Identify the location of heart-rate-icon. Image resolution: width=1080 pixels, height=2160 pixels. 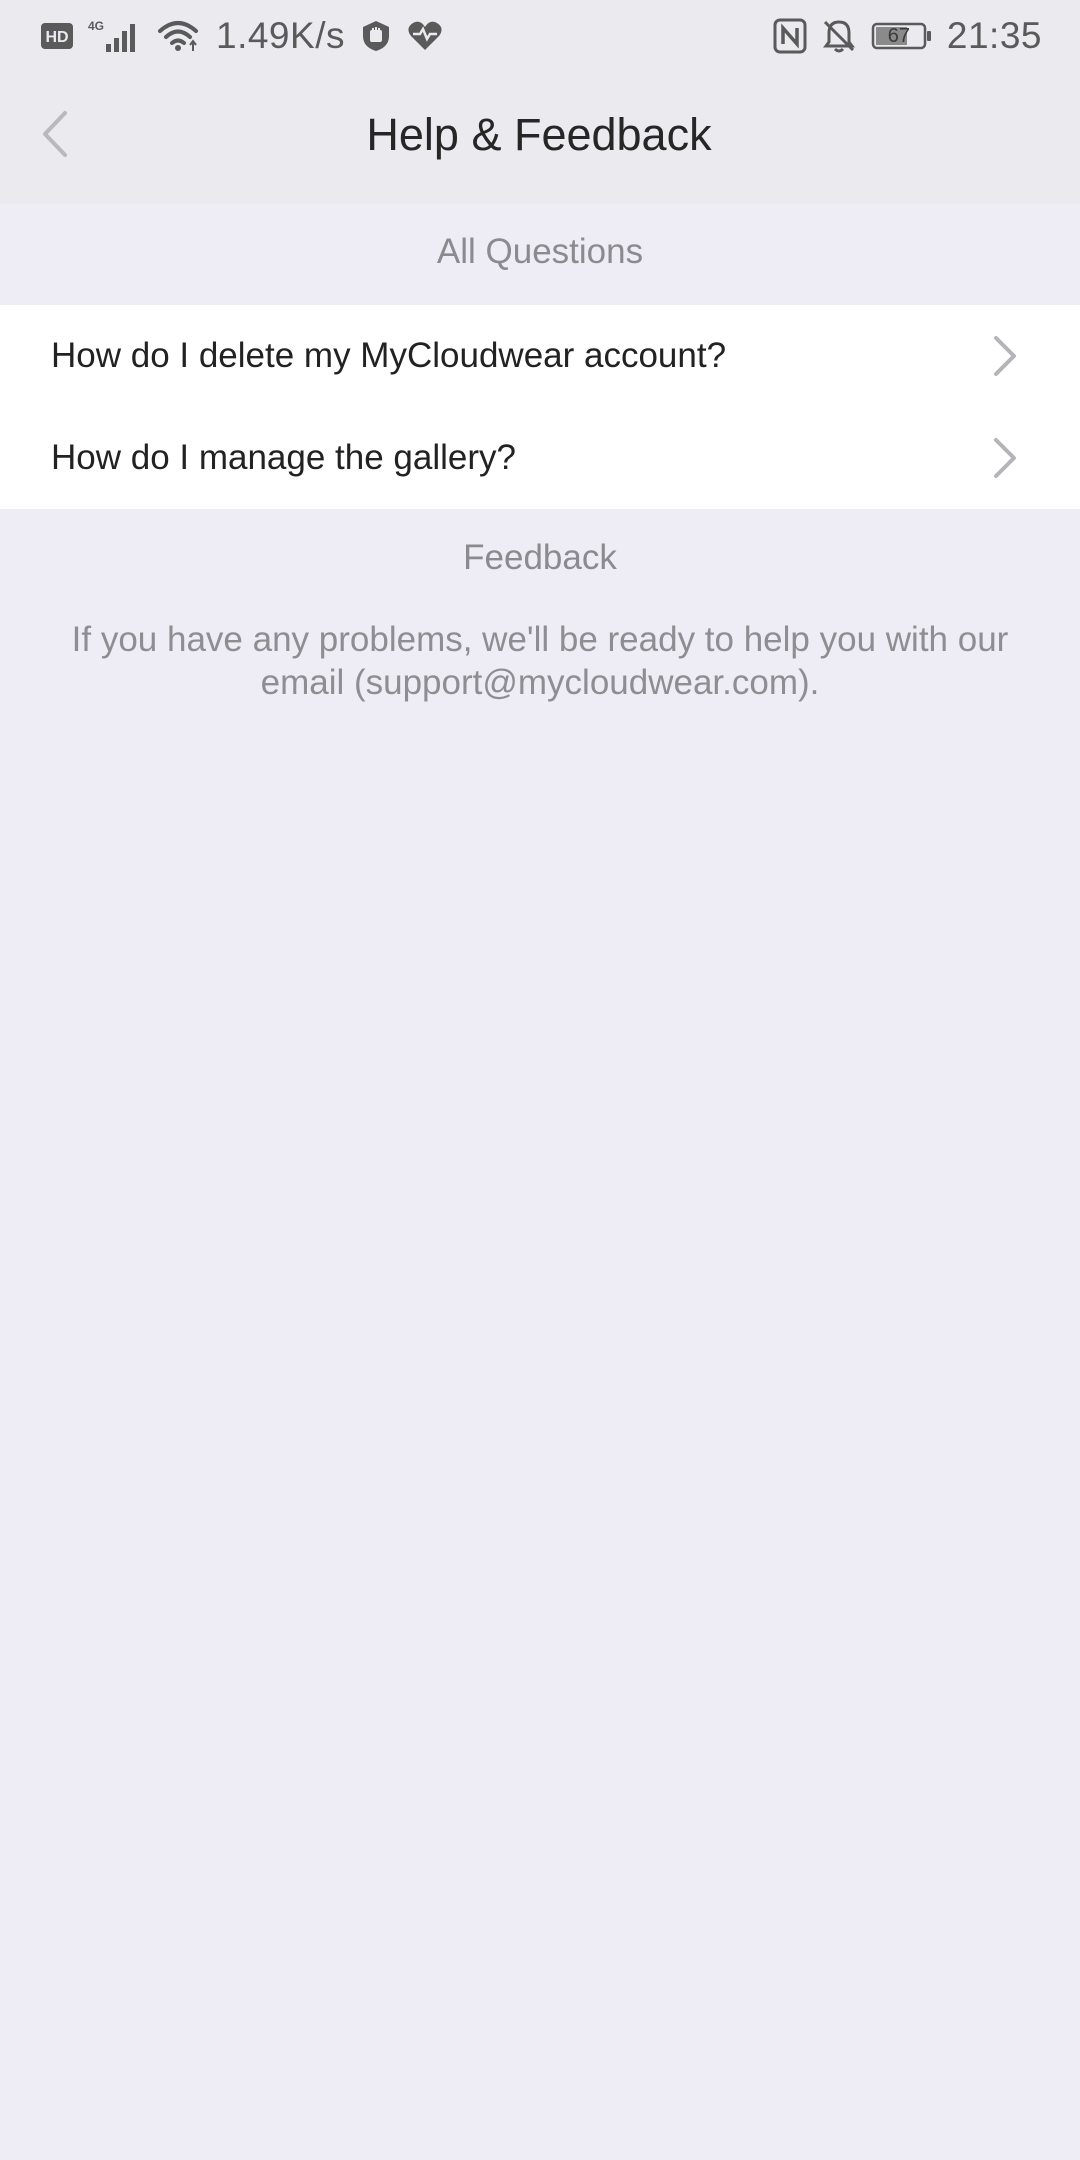
(425, 36).